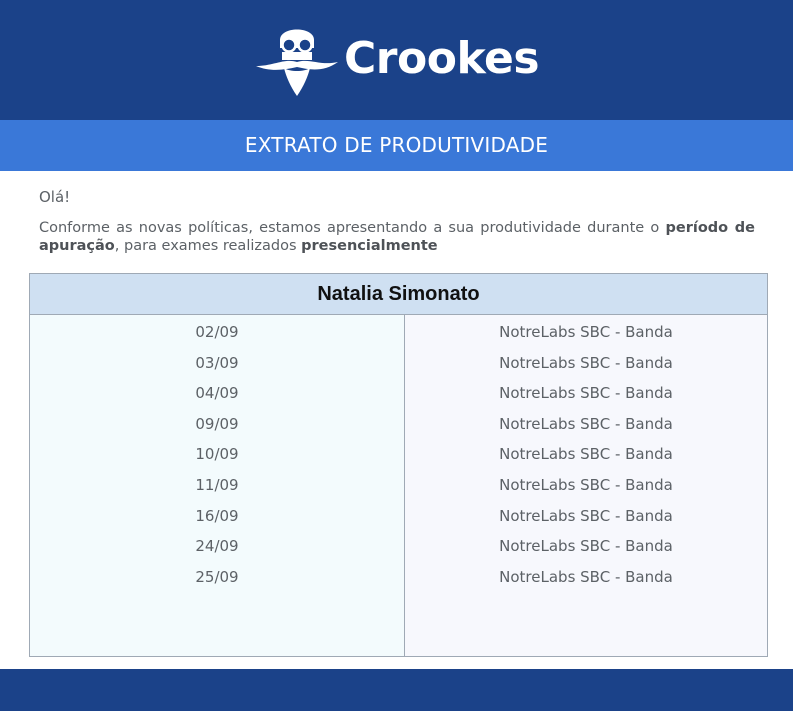  Describe the element at coordinates (297, 62) in the screenshot. I see `professor-glasses-beard-icon` at that location.